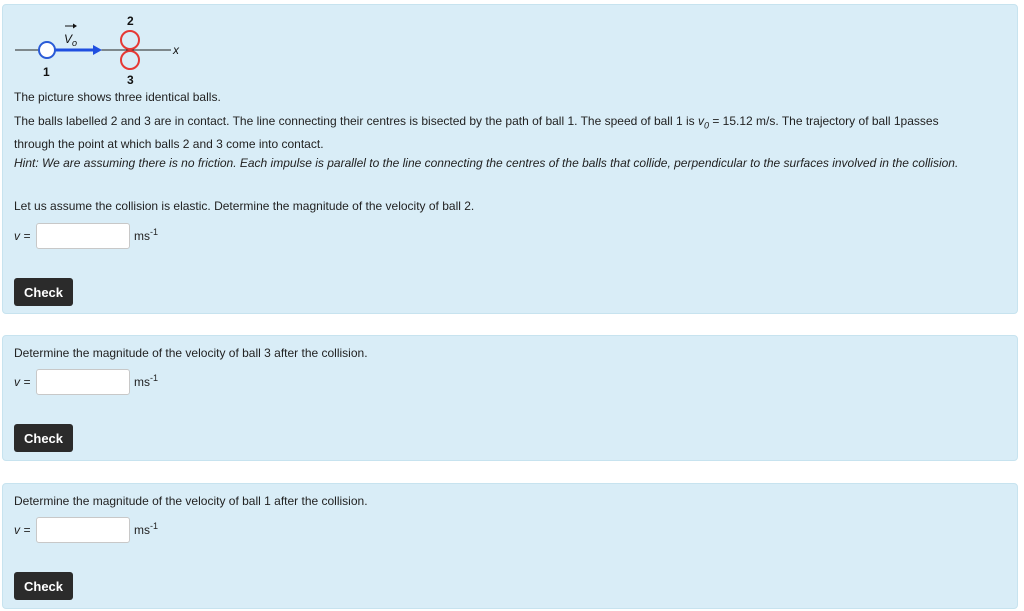 This screenshot has height=611, width=1024. What do you see at coordinates (22, 382) in the screenshot?
I see `answer-label-2: v =` at bounding box center [22, 382].